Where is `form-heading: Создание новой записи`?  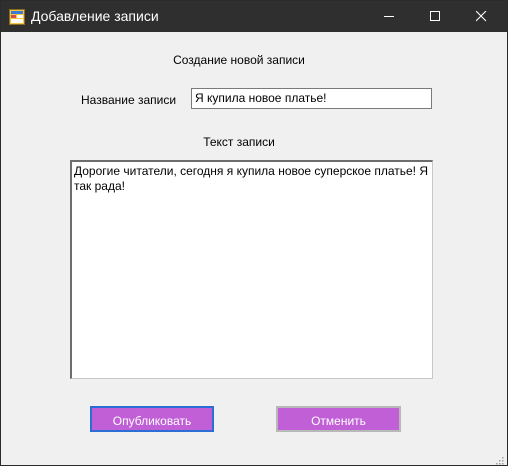
form-heading: Создание новой записи is located at coordinates (239, 60).